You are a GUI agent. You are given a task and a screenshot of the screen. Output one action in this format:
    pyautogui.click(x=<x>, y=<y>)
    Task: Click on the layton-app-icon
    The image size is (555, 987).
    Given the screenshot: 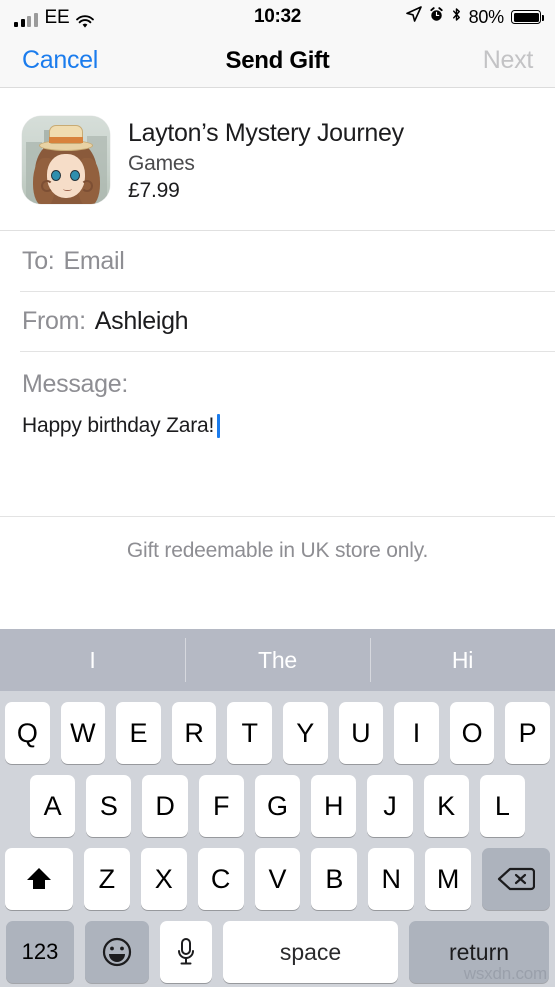 What is the action you would take?
    pyautogui.click(x=66, y=160)
    